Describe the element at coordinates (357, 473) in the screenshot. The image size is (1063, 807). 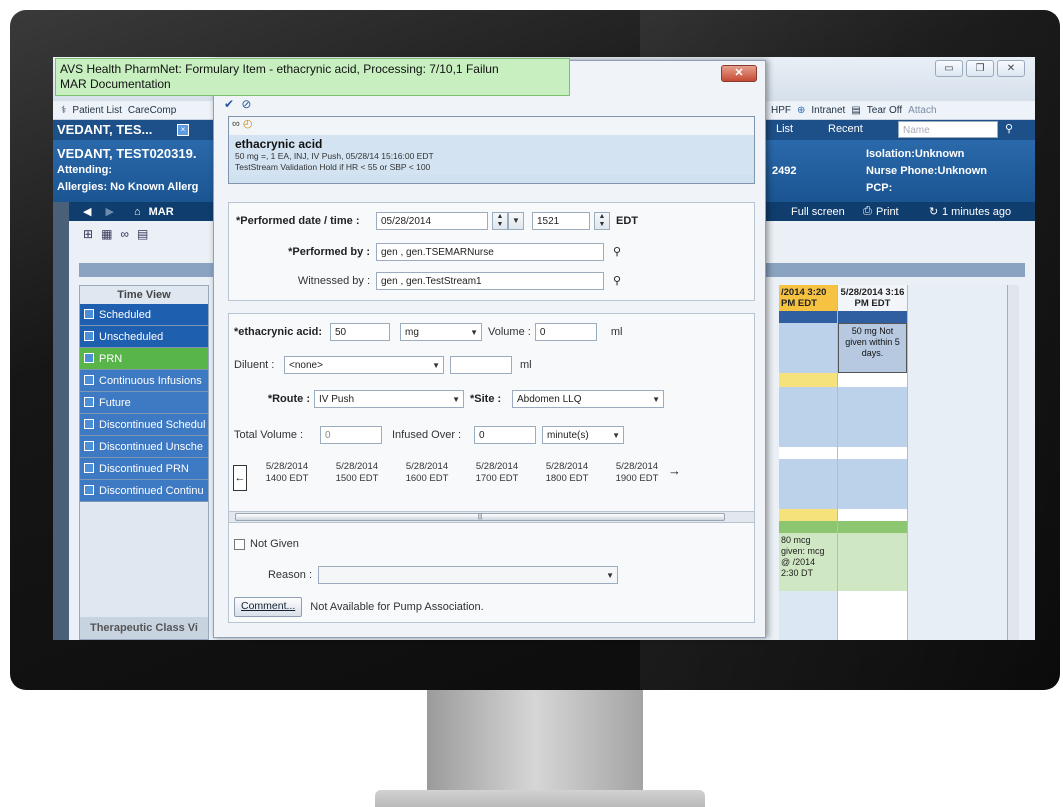
I see `timeline-slot: 5/28/2014 1500 EDT` at that location.